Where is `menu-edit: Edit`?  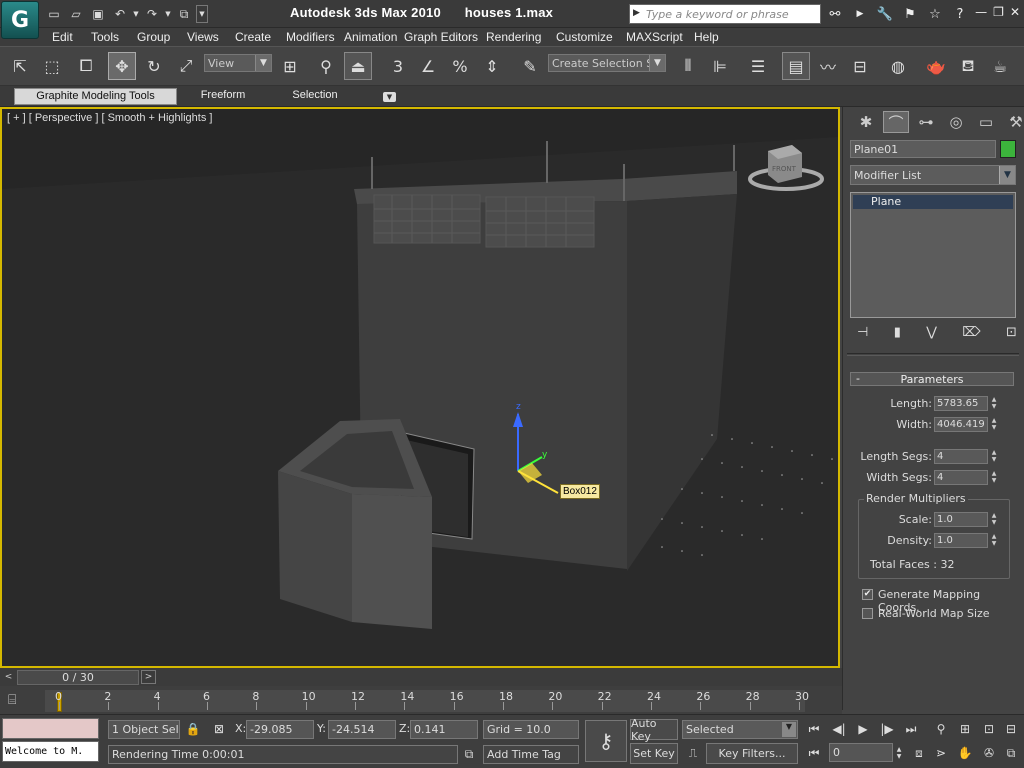
menu-edit: Edit is located at coordinates (62, 37).